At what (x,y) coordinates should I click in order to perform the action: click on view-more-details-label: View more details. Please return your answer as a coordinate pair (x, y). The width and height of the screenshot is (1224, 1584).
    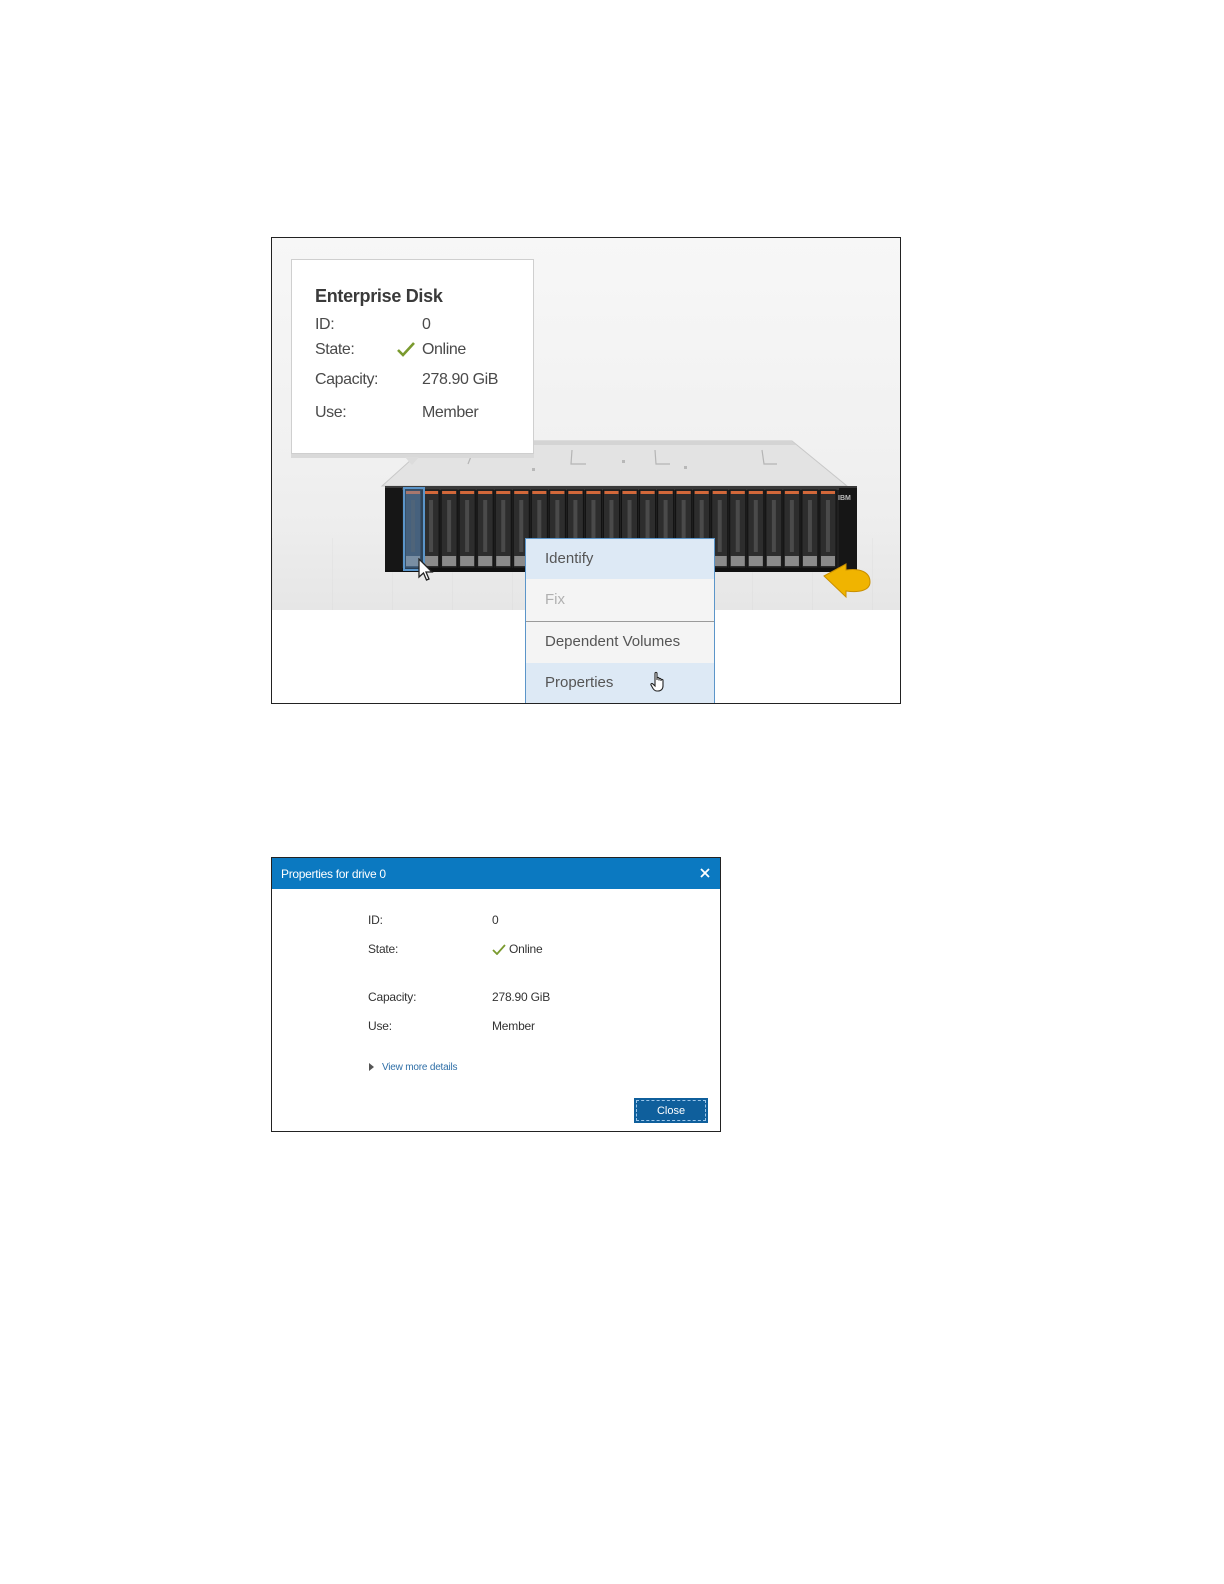
    Looking at the image, I should click on (420, 1067).